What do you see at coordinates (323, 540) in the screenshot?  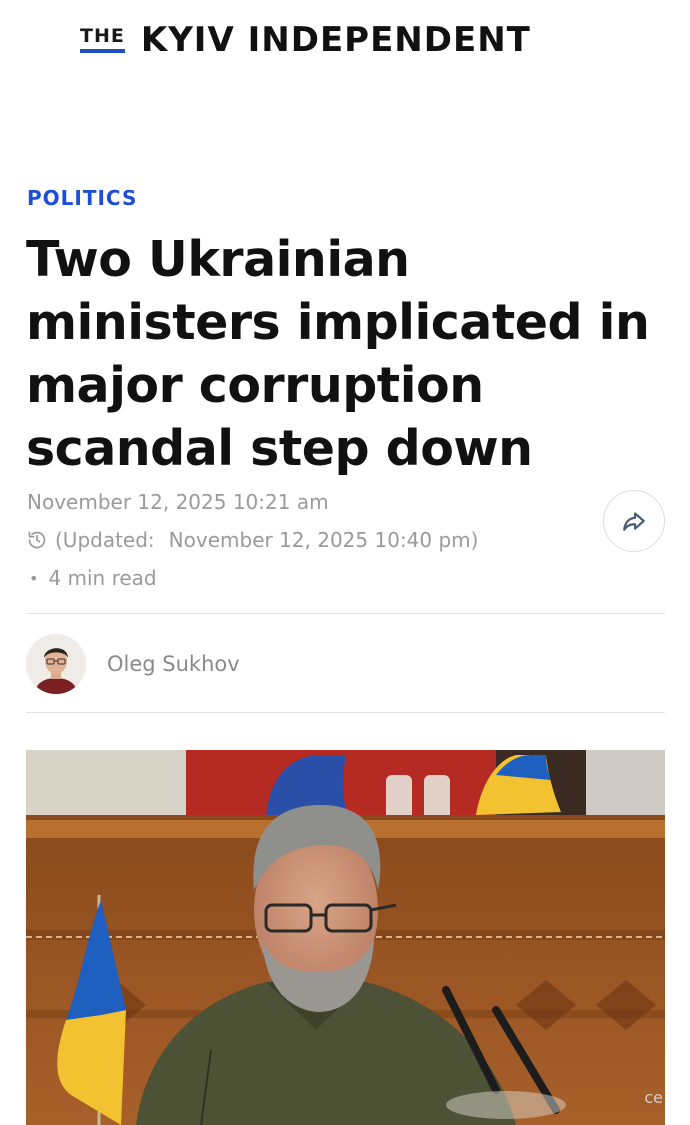 I see `updated-value: November 12, 2025 10:40 pm)` at bounding box center [323, 540].